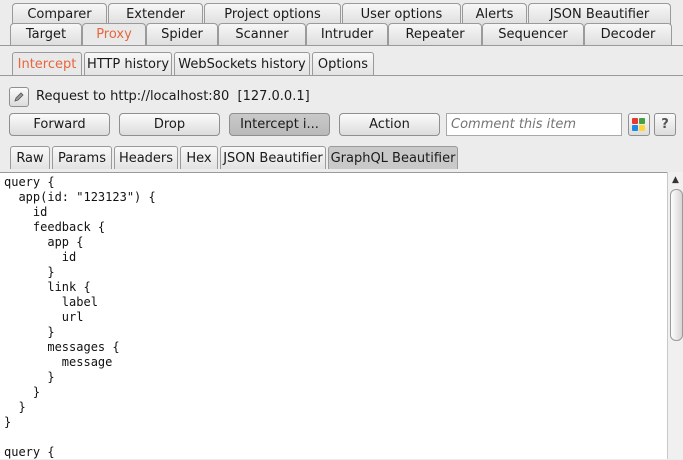 The image size is (683, 460). Describe the element at coordinates (676, 265) in the screenshot. I see `scrollbar-thumb` at that location.